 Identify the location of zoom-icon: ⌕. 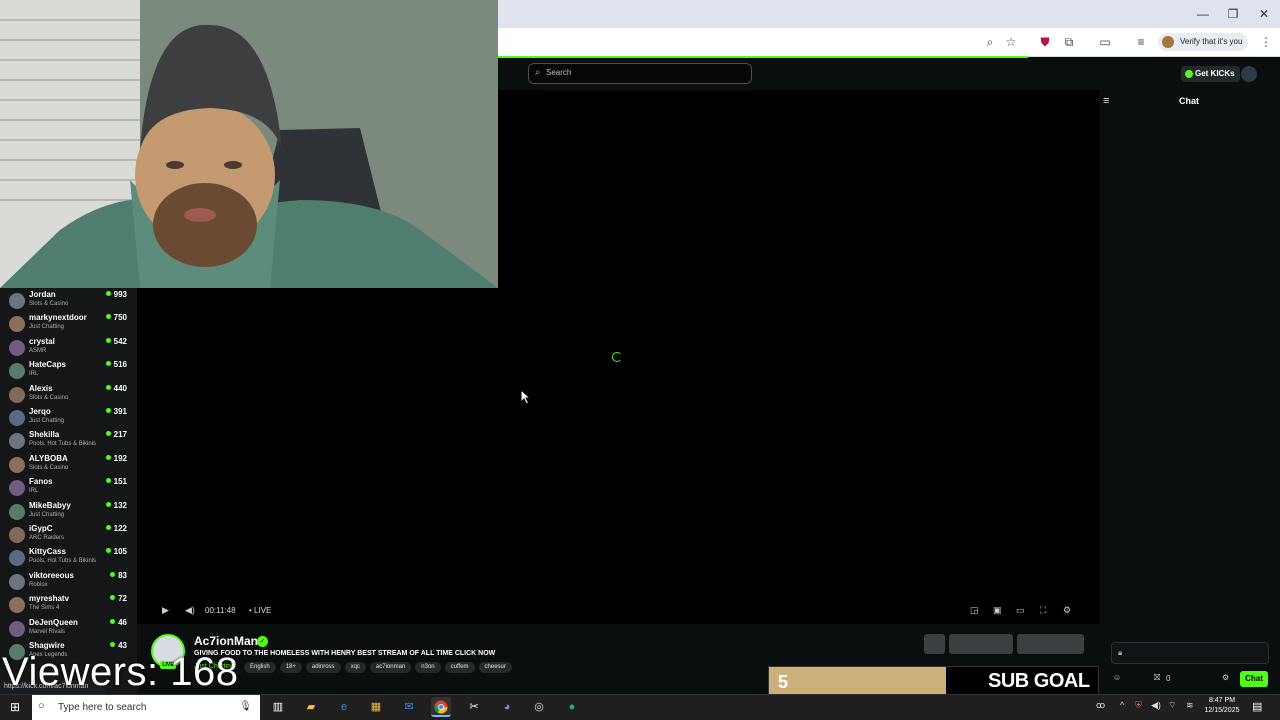
(990, 42).